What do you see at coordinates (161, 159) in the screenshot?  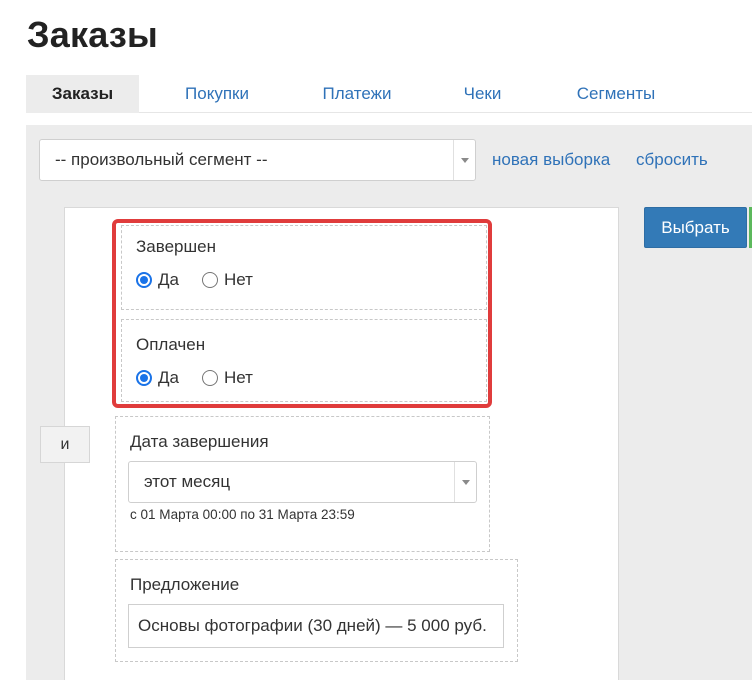 I see `segment-select-value: -- произвольный сегмент --` at bounding box center [161, 159].